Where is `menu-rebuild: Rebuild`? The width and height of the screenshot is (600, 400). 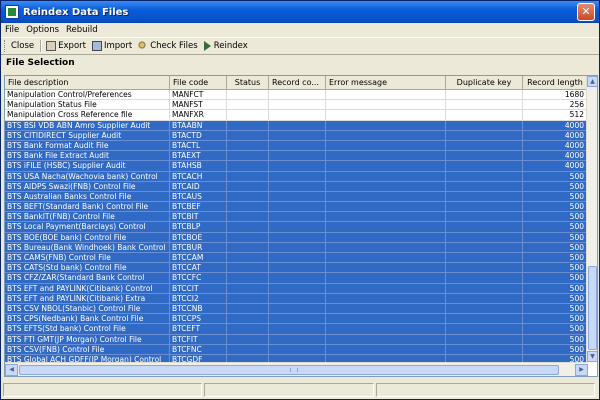
menu-rebuild: Rebuild is located at coordinates (82, 30).